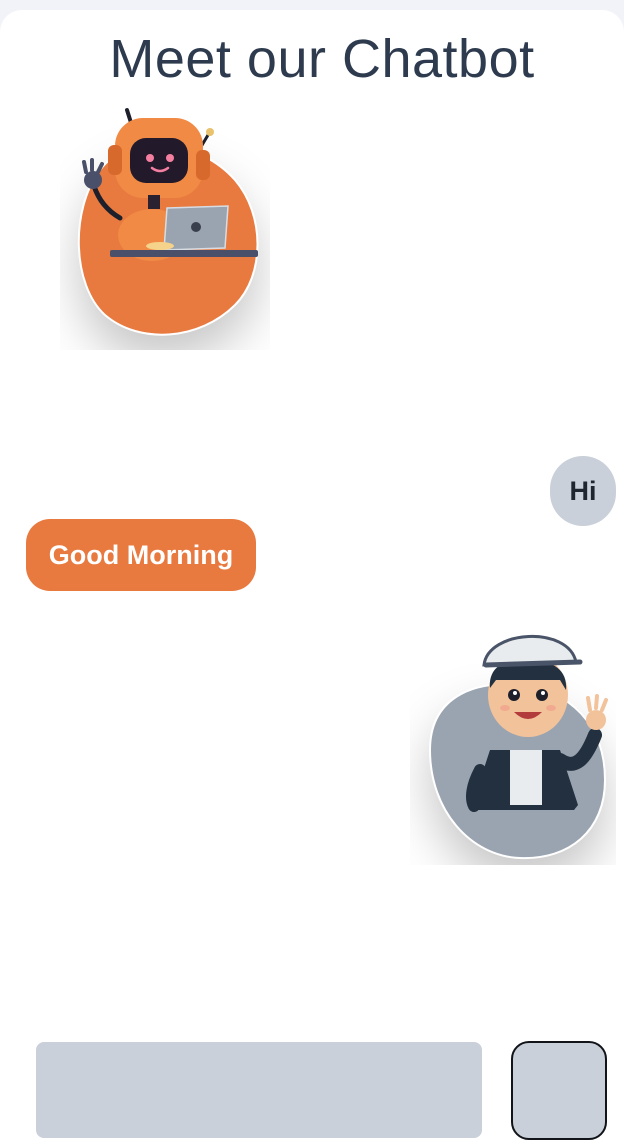 Image resolution: width=624 pixels, height=1144 pixels. What do you see at coordinates (559, 1090) in the screenshot?
I see `send-button` at bounding box center [559, 1090].